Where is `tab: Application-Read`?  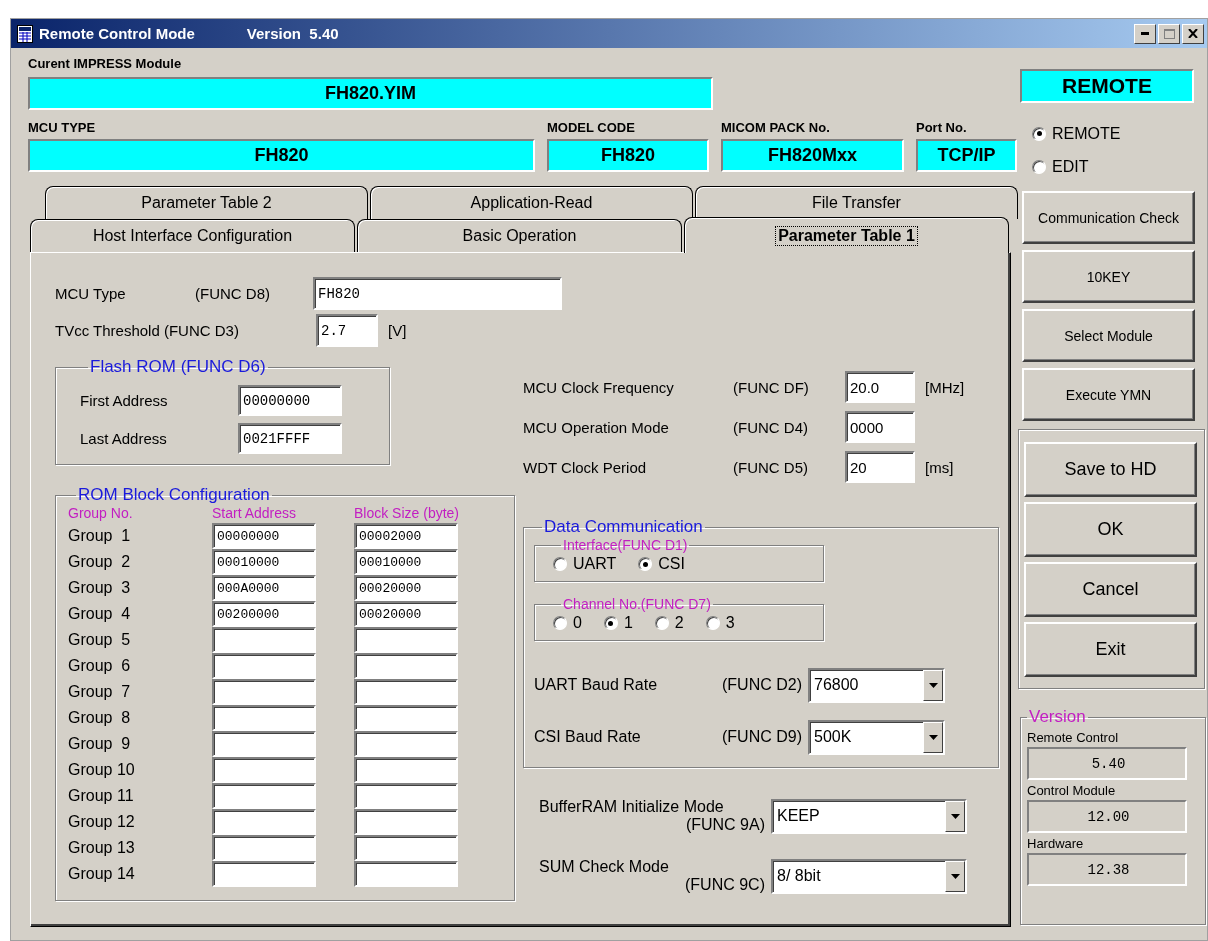 tab: Application-Read is located at coordinates (531, 202).